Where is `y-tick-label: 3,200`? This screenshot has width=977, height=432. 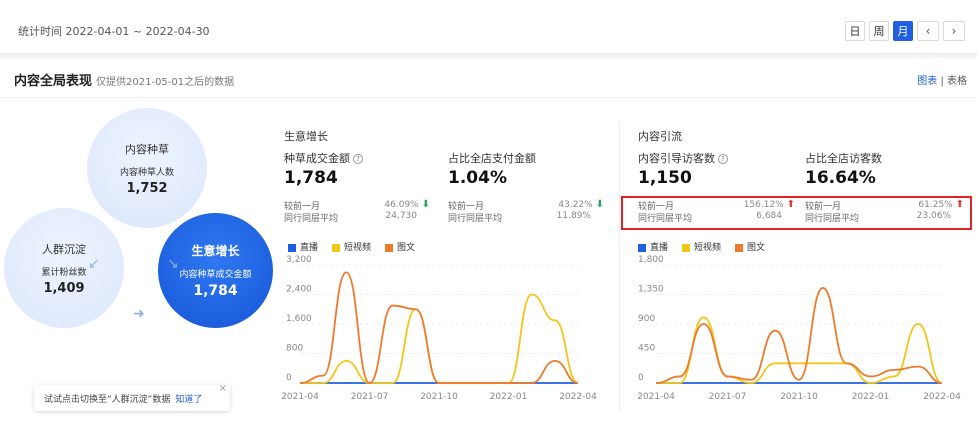 y-tick-label: 3,200 is located at coordinates (299, 260).